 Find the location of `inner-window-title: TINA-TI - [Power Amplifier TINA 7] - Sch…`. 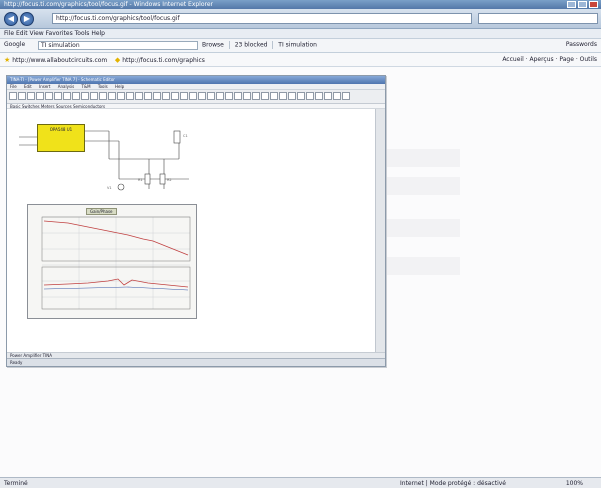

inner-window-title: TINA-TI - [Power Amplifier TINA 7] - Sch… is located at coordinates (196, 80).